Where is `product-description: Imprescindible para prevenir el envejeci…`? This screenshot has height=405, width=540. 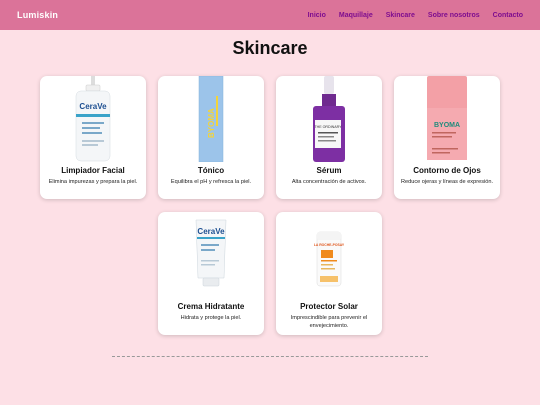
product-description: Imprescindible para prevenir el envejeci… is located at coordinates (329, 322).